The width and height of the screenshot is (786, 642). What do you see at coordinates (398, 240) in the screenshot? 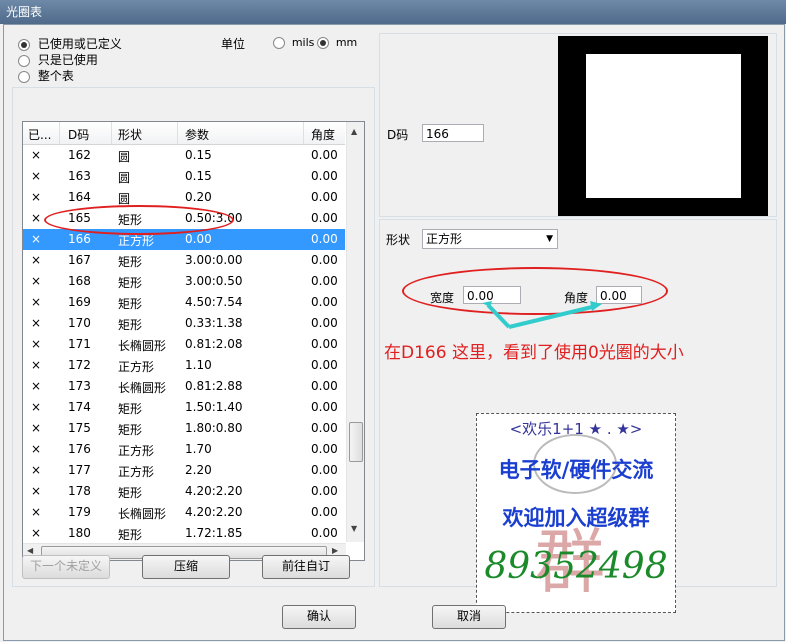
I see `shape-label: 形状` at bounding box center [398, 240].